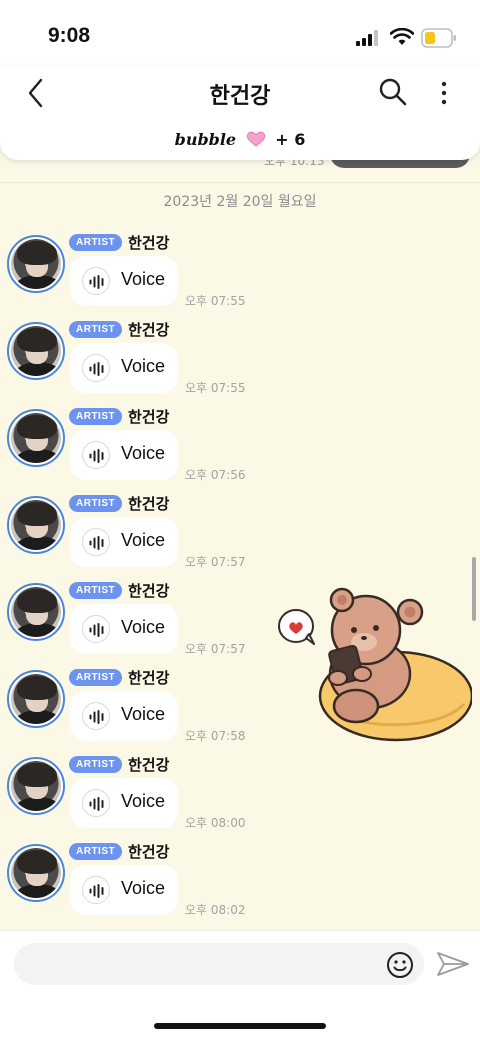 This screenshot has width=480, height=1038. Describe the element at coordinates (240, 797) in the screenshot. I see `message-row: ARTIST 한건강 Voice 오후 08:00` at that location.